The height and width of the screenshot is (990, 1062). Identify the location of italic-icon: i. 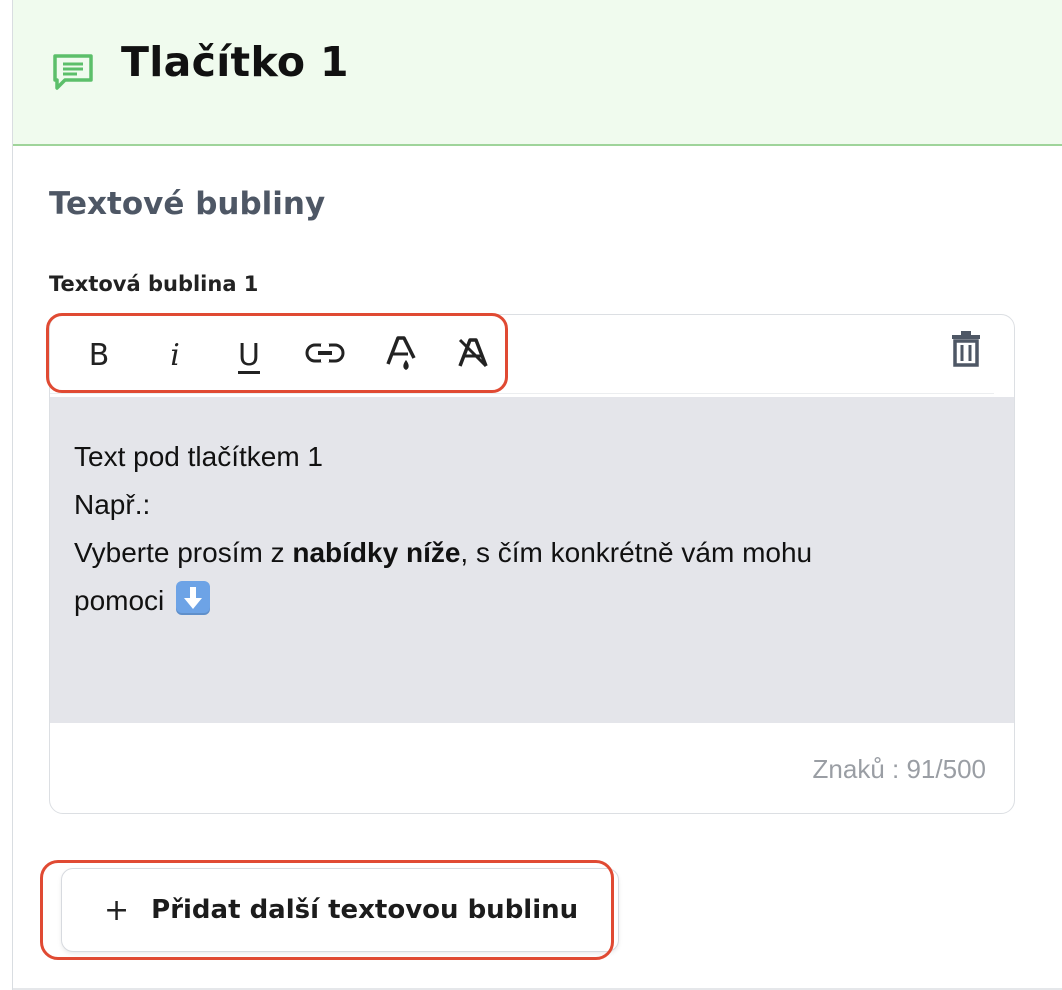
(175, 355).